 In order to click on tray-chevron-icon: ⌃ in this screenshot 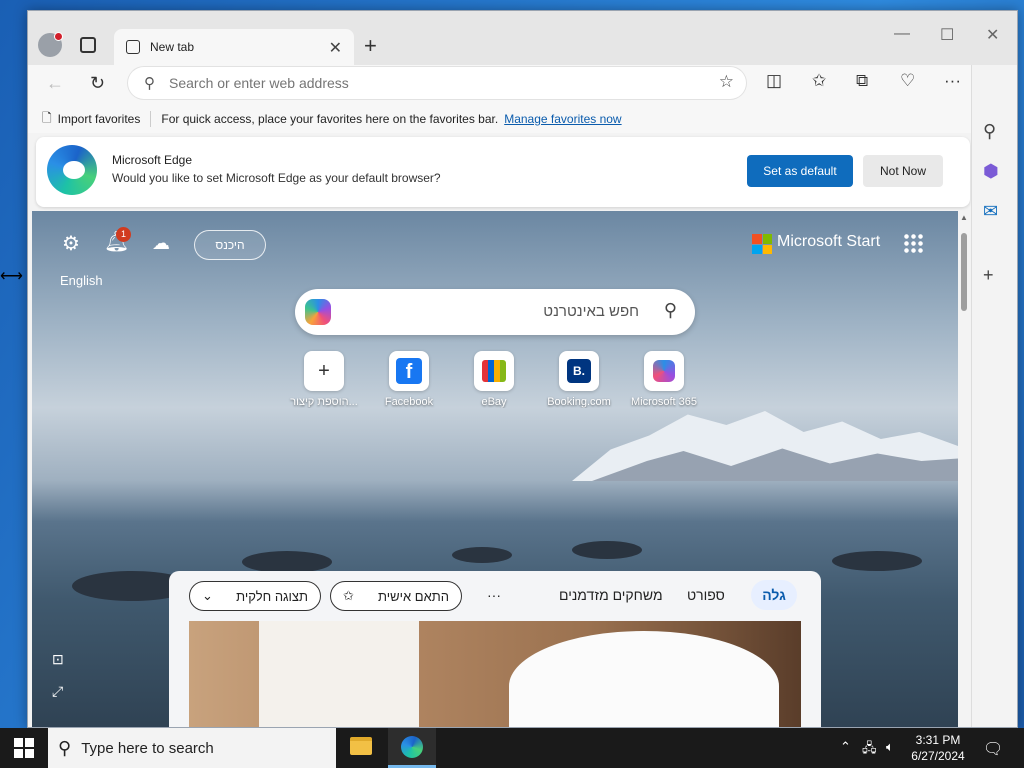, I will do `click(845, 747)`.